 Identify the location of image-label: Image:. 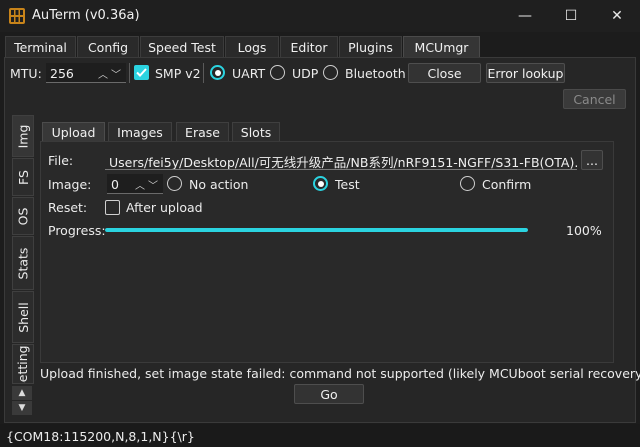
(70, 184).